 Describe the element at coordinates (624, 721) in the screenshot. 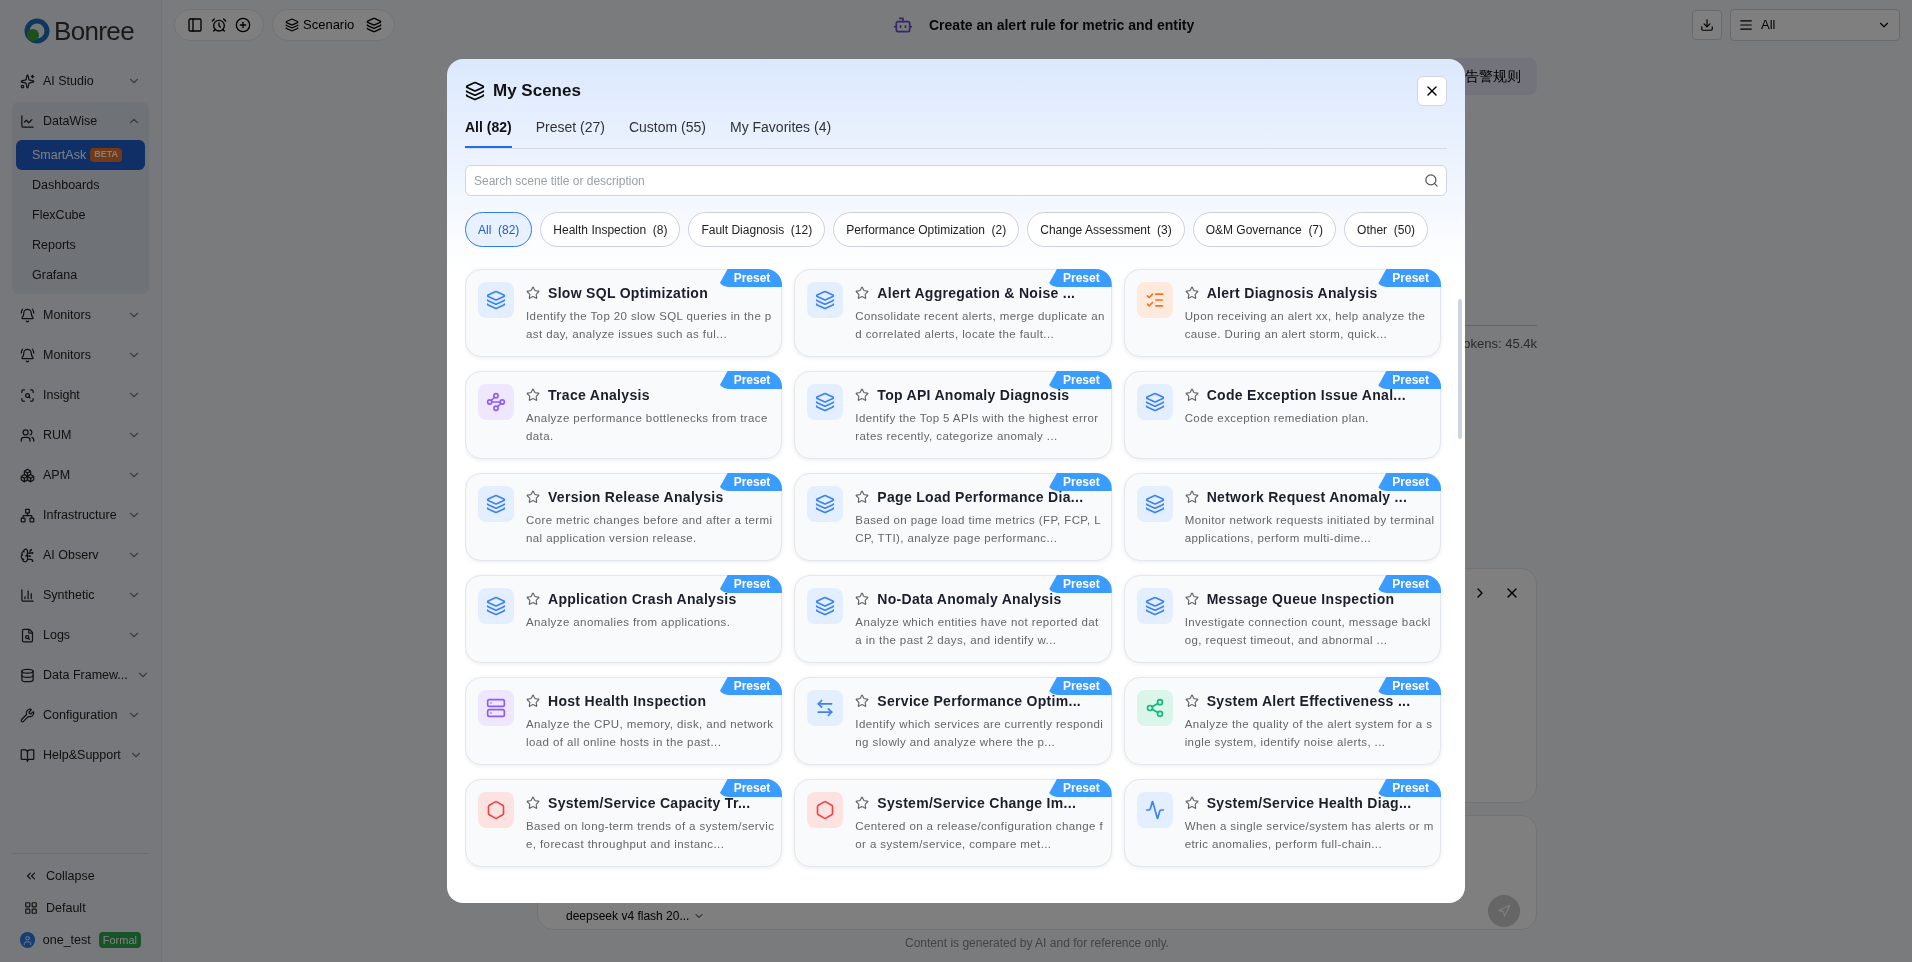

I see `scene-card: Host Health Inspection Analyze the CPU, memory, disk, and network load of all online hosts in the past... Preset` at that location.